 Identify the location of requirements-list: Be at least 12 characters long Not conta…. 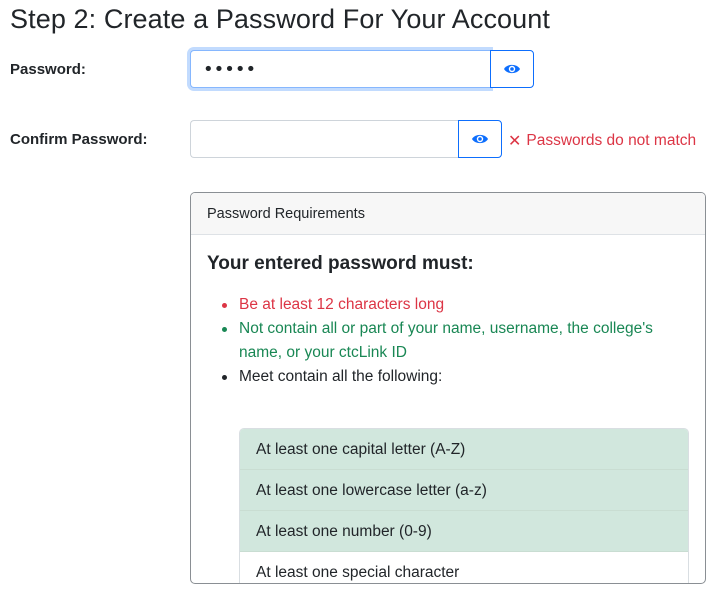
(448, 341).